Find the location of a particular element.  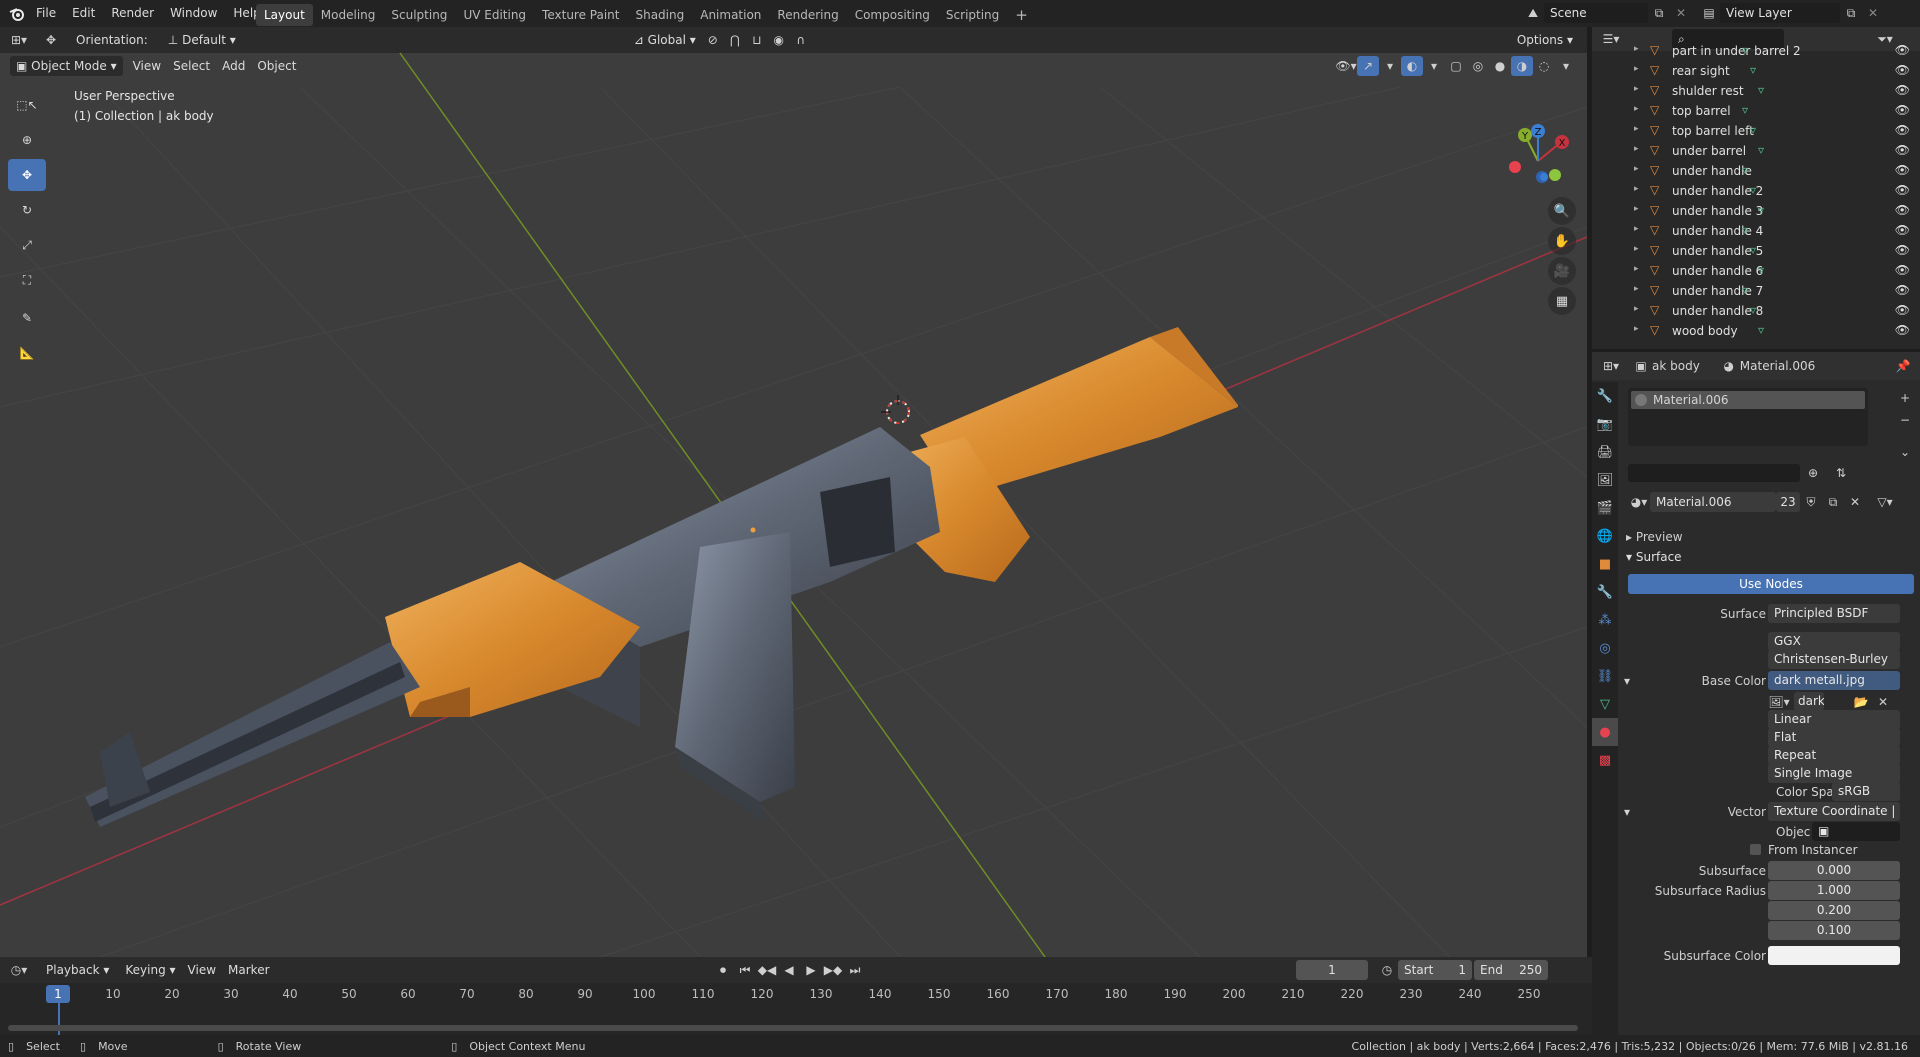

workspace-tab-texture-paint: Texture Paint is located at coordinates (580, 15).